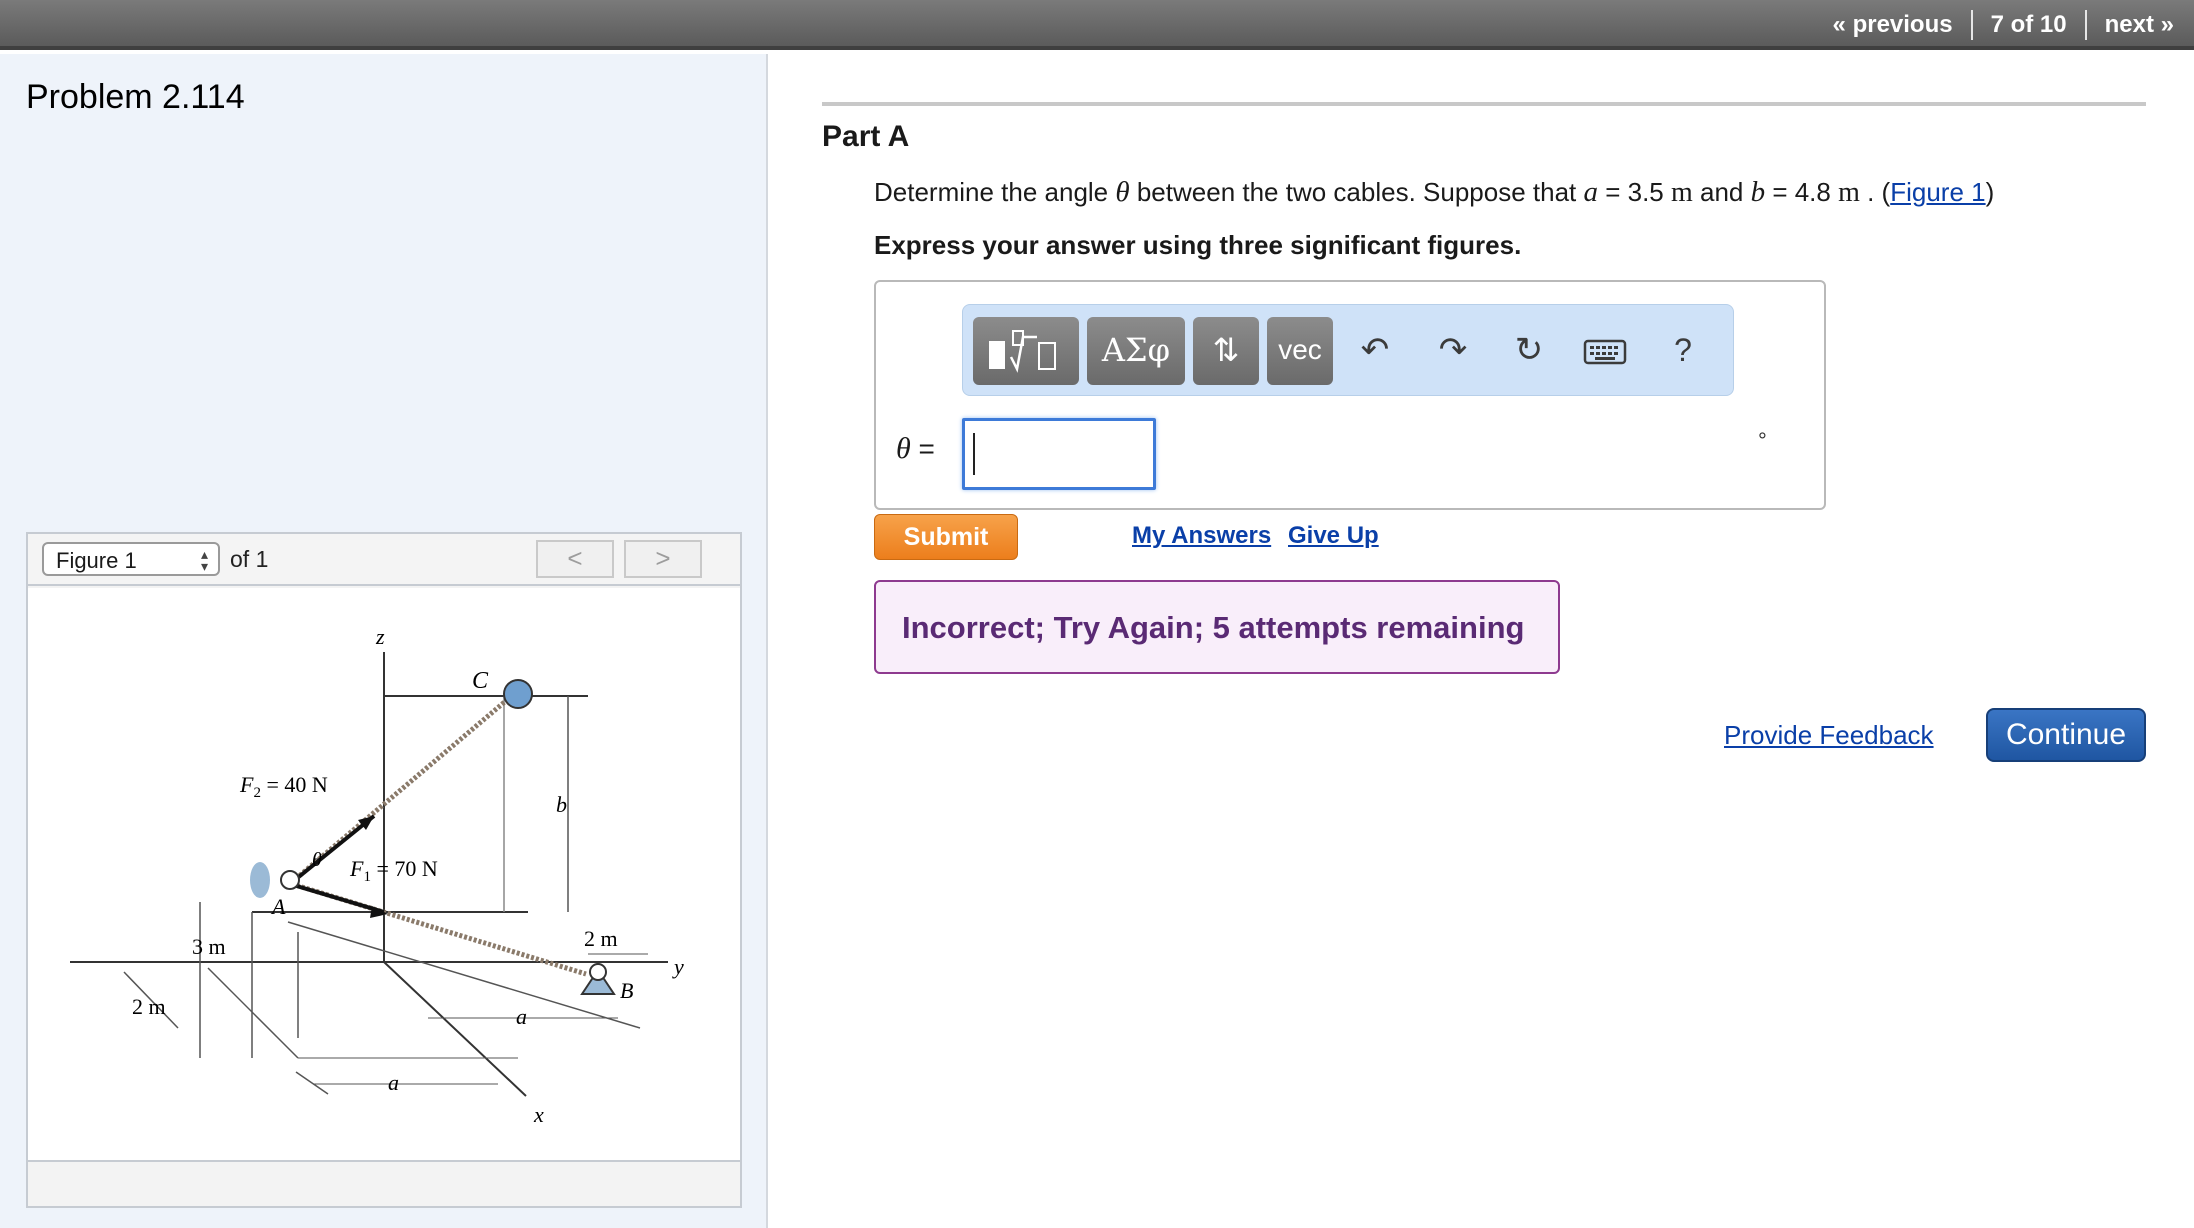  What do you see at coordinates (1097, 25) in the screenshot?
I see `top-bar: « previous 7 of 10 next »` at bounding box center [1097, 25].